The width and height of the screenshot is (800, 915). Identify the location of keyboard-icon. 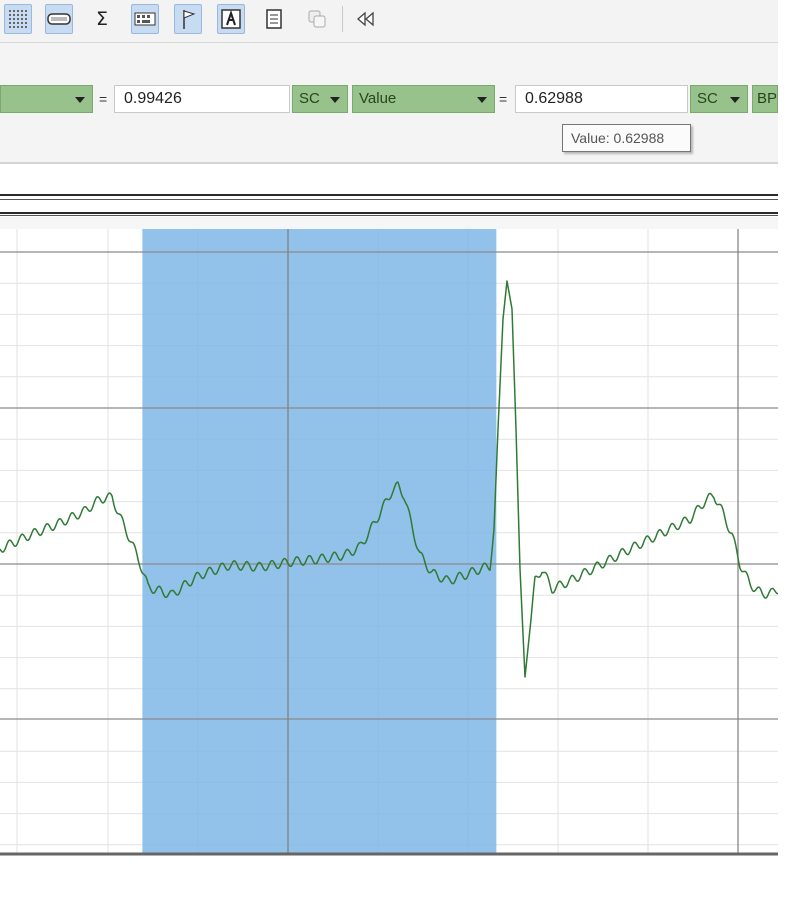
(145, 19).